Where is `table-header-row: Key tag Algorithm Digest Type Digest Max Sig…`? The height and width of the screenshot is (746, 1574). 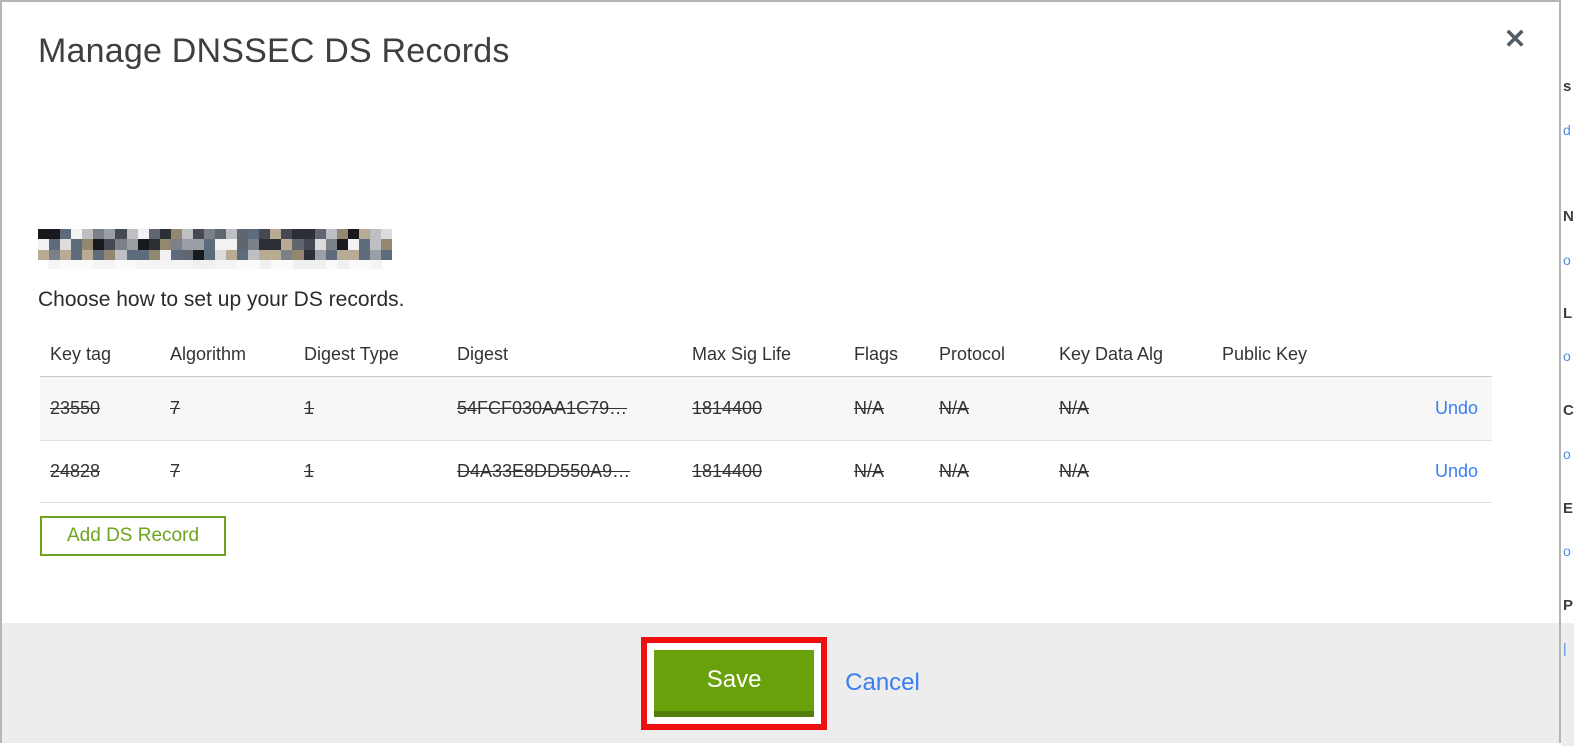
table-header-row: Key tag Algorithm Digest Type Digest Max Sig… is located at coordinates (766, 354).